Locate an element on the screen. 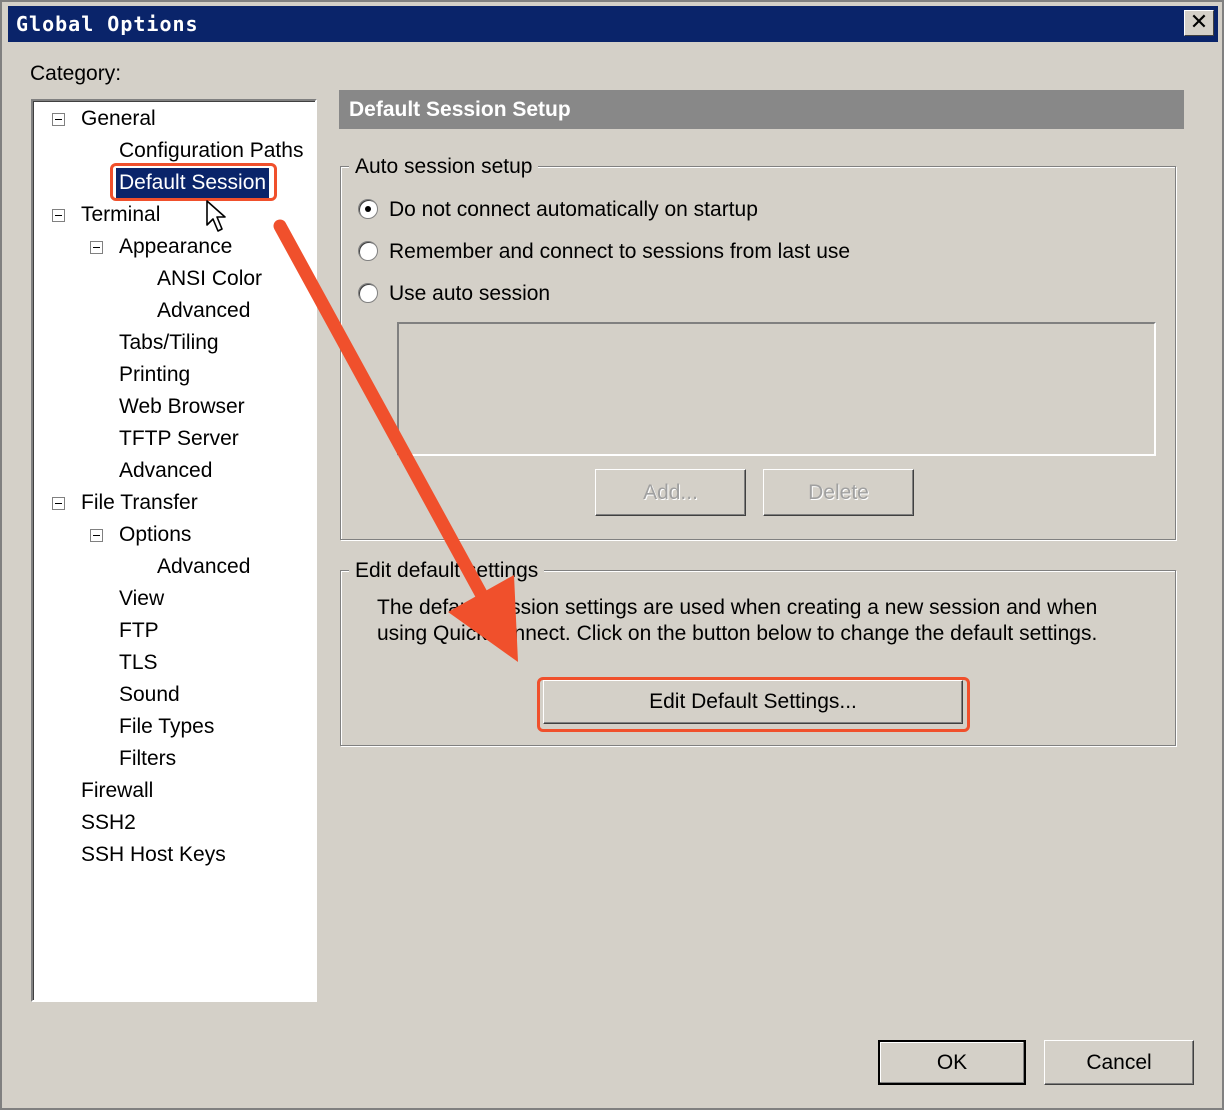 This screenshot has height=1114, width=1228. tree-item-options: Options is located at coordinates (155, 535).